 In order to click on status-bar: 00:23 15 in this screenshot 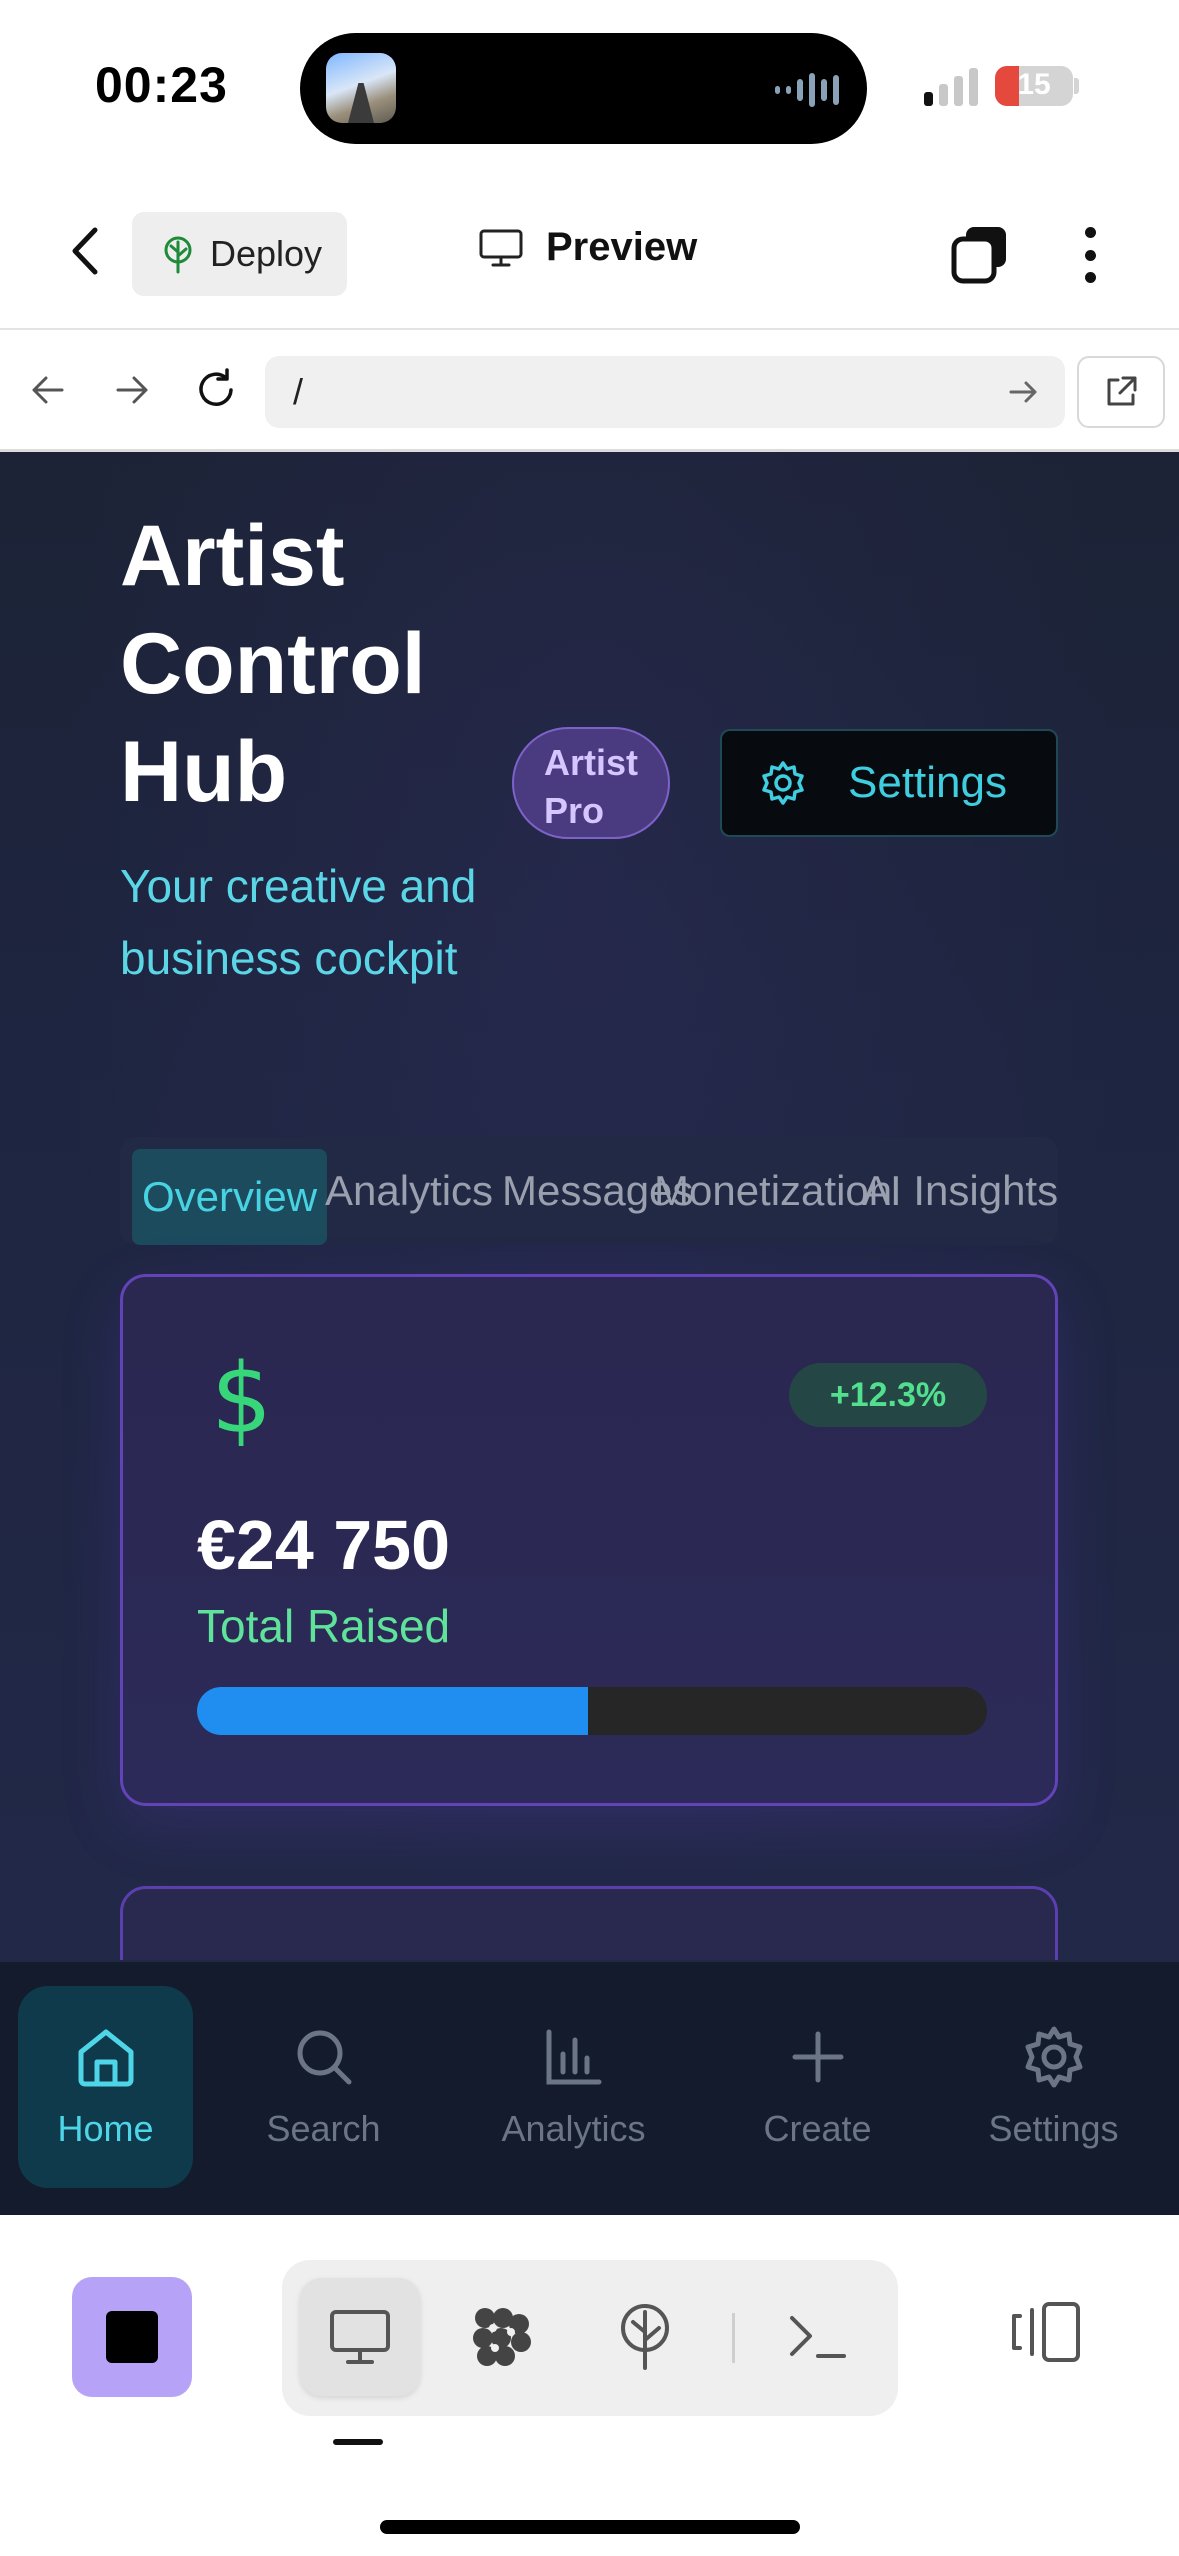, I will do `click(589, 87)`.